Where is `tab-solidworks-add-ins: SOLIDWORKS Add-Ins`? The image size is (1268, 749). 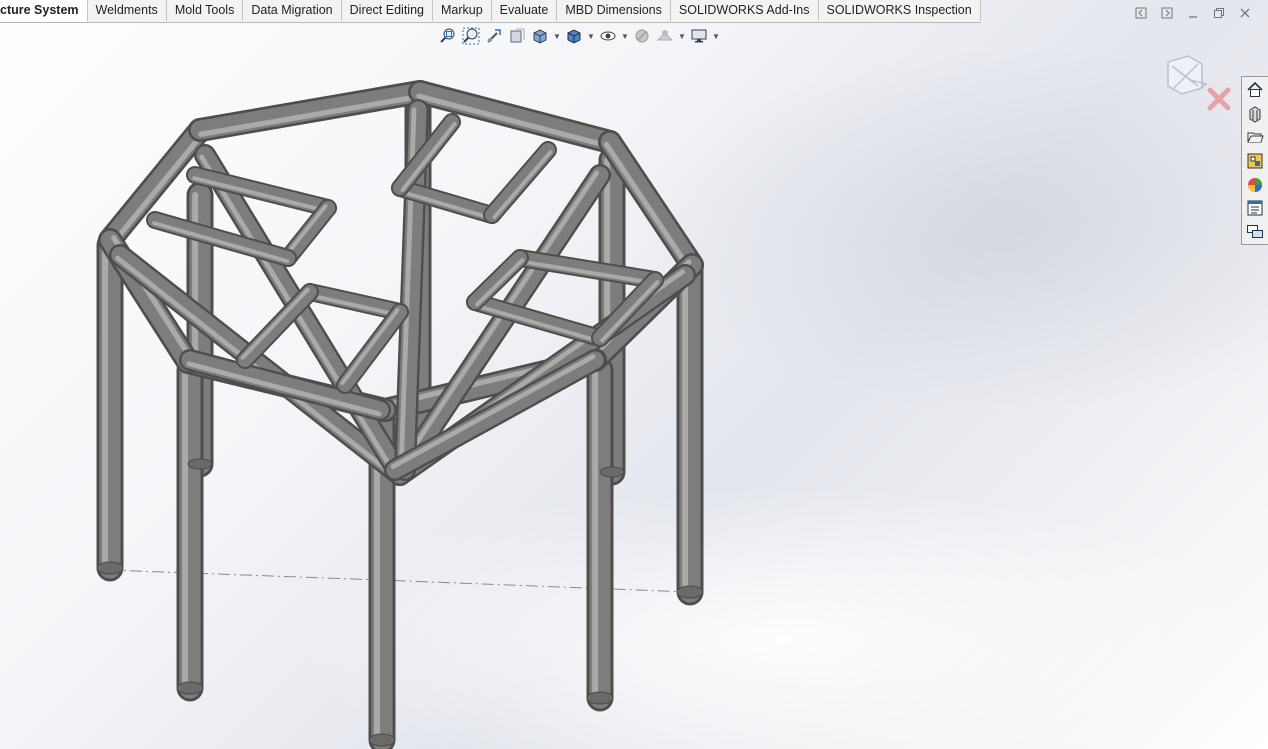
tab-solidworks-add-ins: SOLIDWORKS Add-Ins is located at coordinates (745, 10).